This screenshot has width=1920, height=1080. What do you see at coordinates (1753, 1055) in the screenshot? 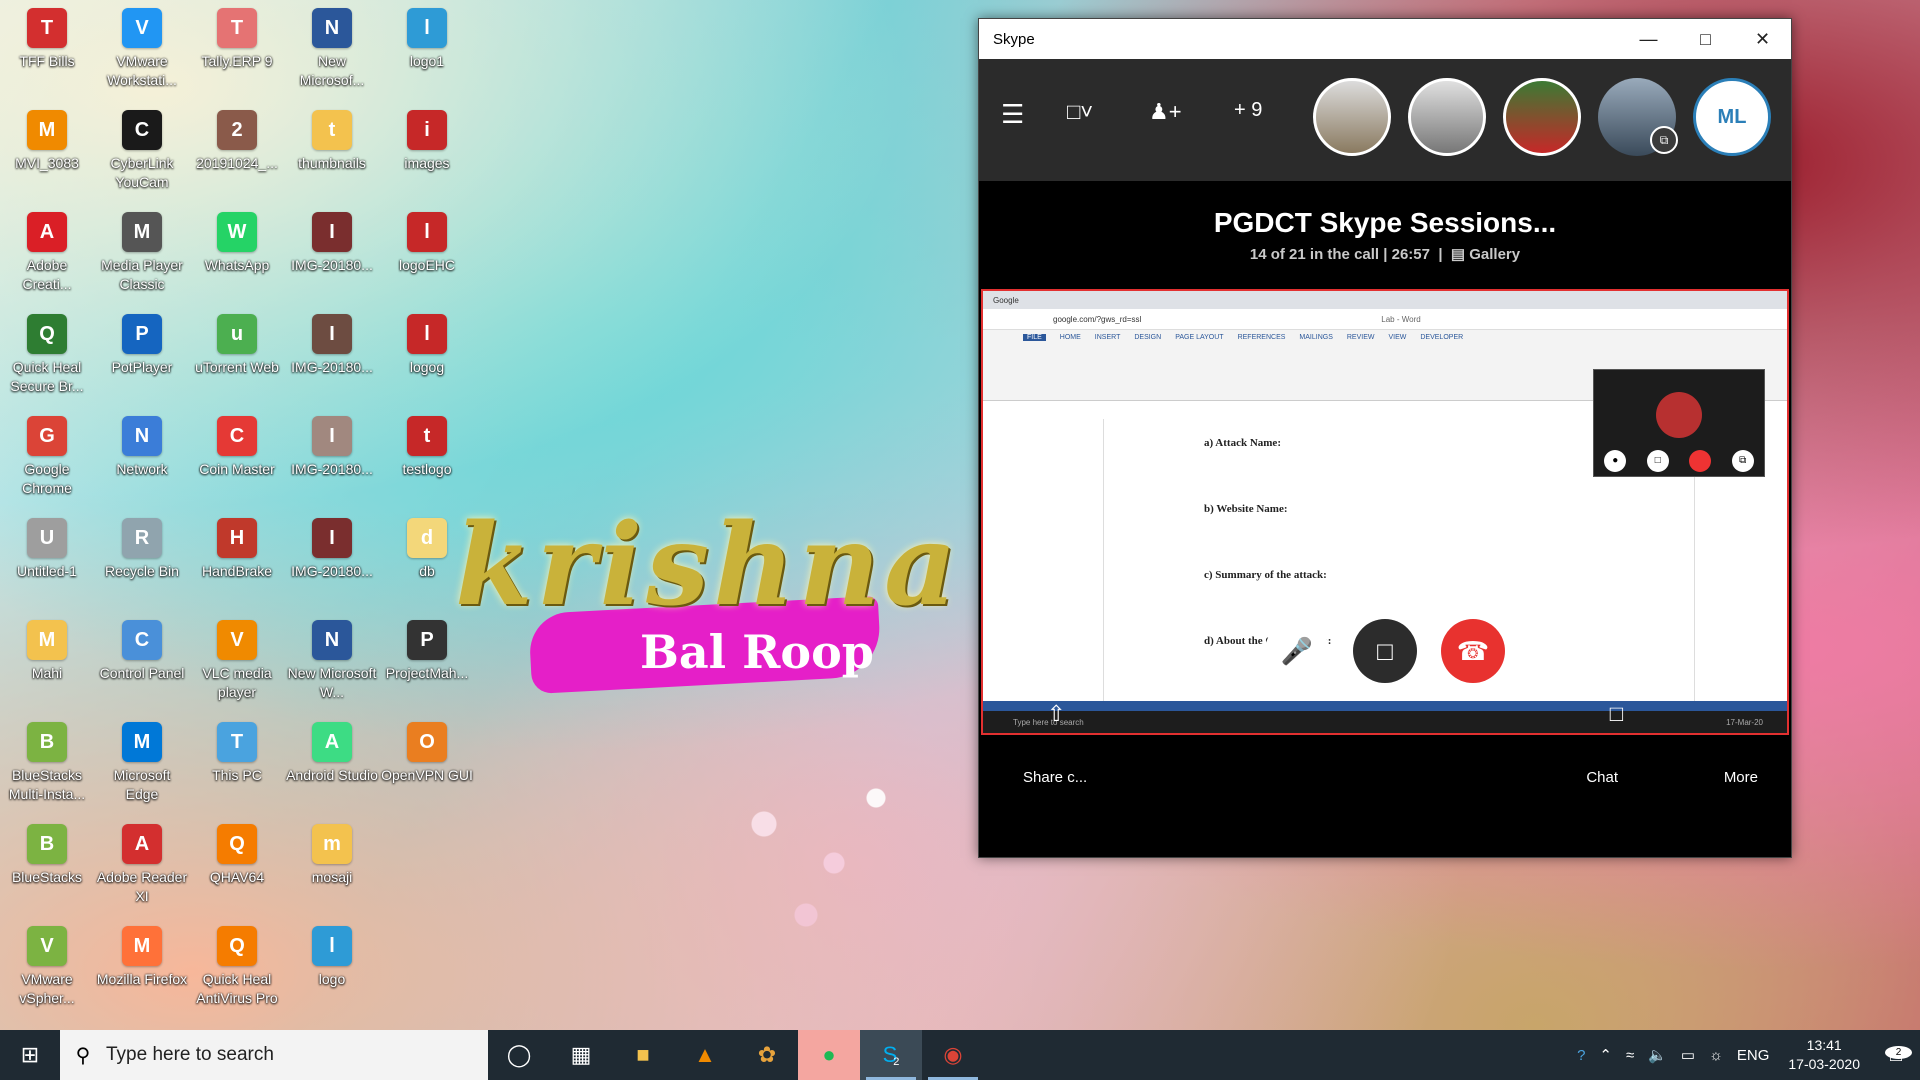
I see `language-indicator: ENG` at bounding box center [1753, 1055].